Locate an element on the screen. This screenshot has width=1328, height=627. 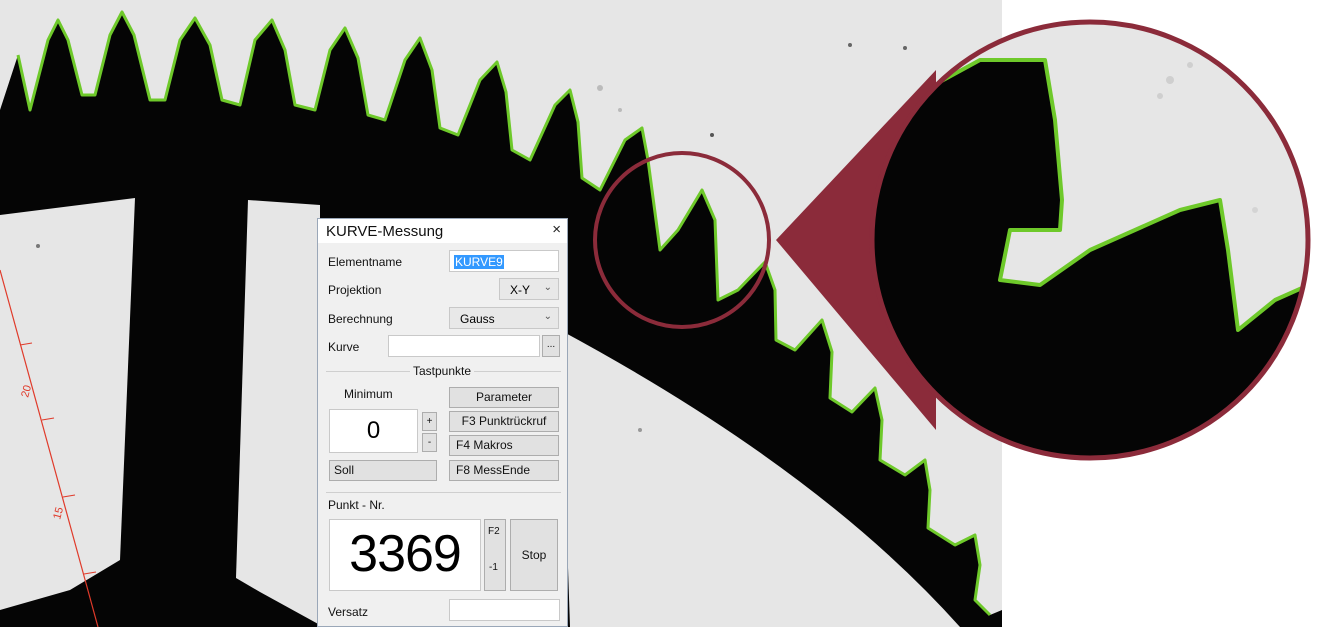
projektion-value: X-Y is located at coordinates (520, 290).